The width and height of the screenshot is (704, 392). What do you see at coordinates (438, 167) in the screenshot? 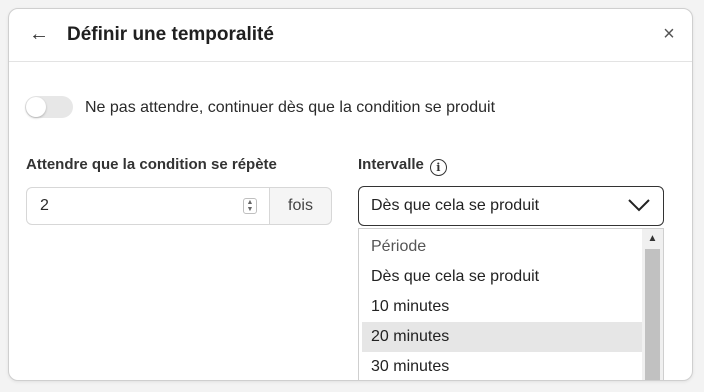
I see `info-icon: i` at bounding box center [438, 167].